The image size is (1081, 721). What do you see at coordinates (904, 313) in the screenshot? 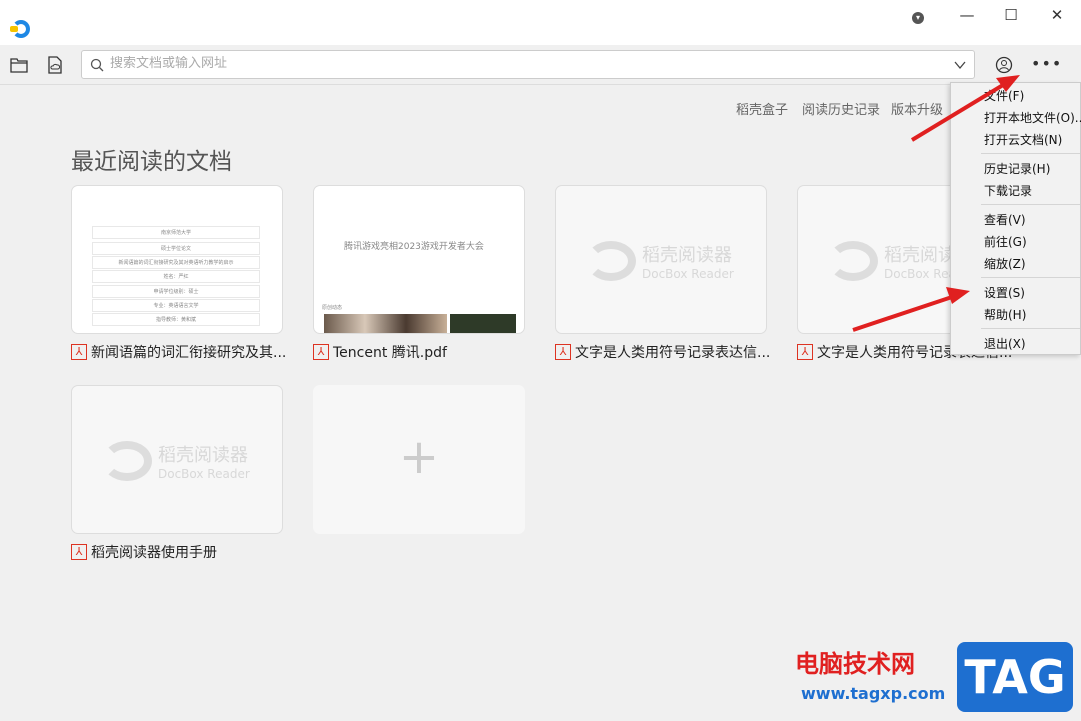
I see `arrow-to-settings` at bounding box center [904, 313].